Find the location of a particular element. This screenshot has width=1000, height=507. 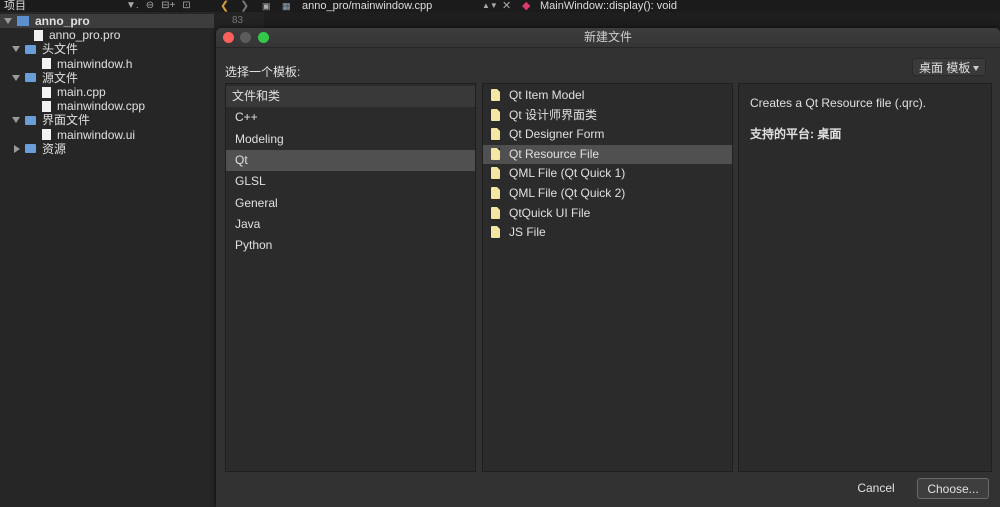

tree-item-label: mainwindow.h is located at coordinates (95, 63).